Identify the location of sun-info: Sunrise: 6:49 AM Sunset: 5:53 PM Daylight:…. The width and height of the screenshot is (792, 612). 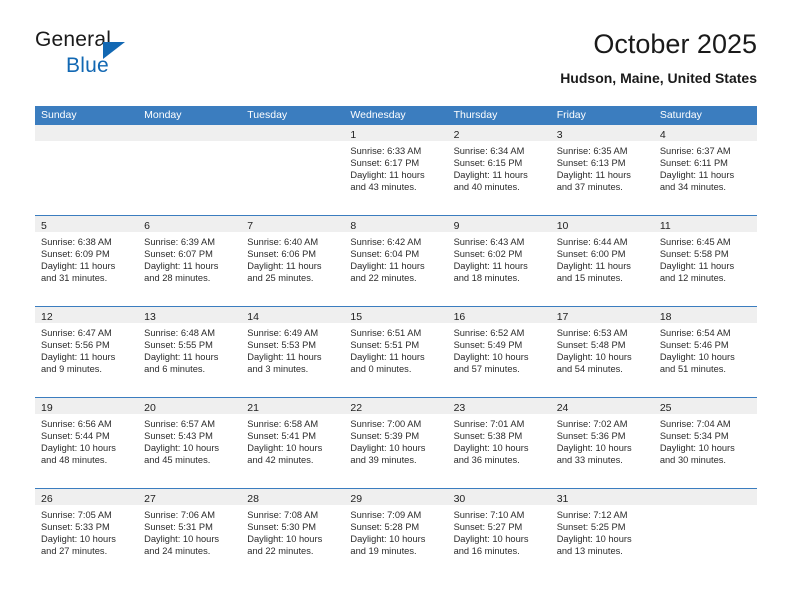
(292, 349).